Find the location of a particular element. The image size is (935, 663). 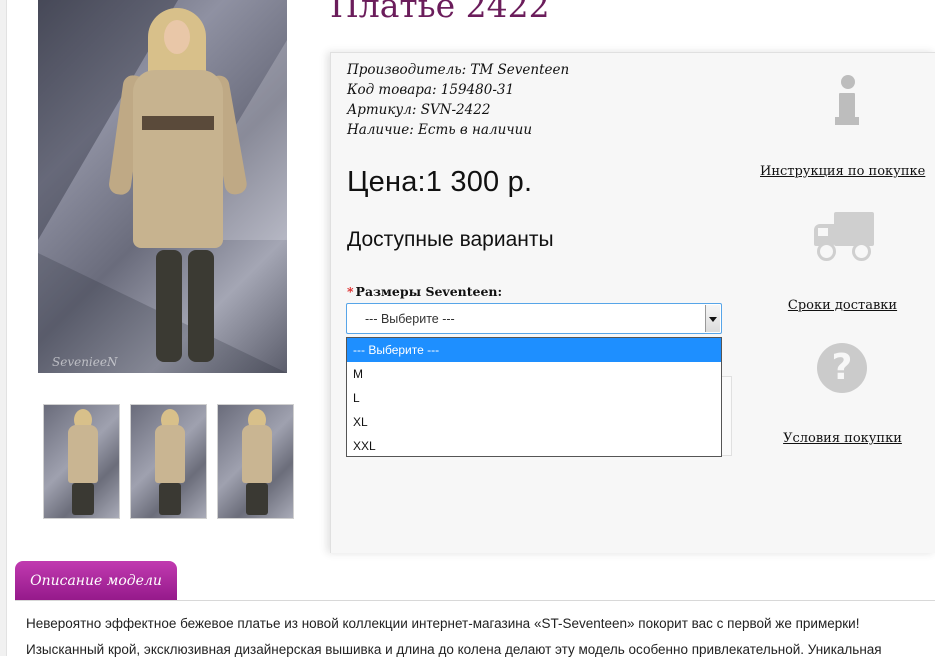

size-label: * Размеры Seventeen: is located at coordinates (424, 291).